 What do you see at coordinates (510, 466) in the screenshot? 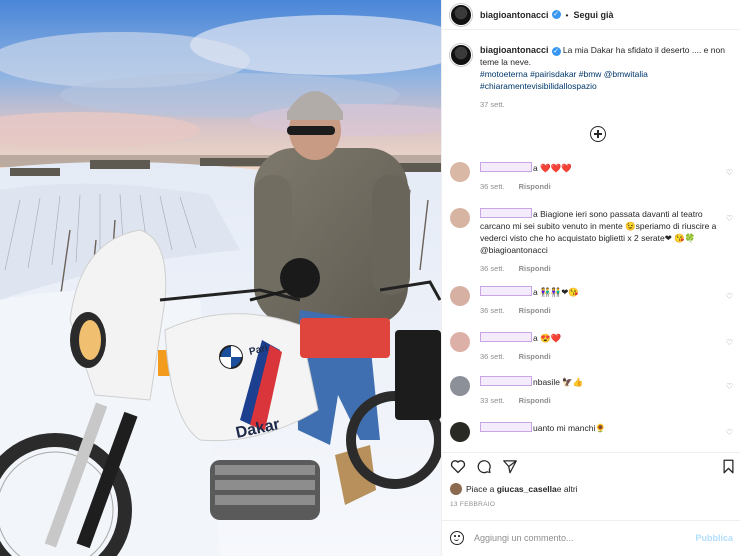
I see `paper-plane-icon` at bounding box center [510, 466].